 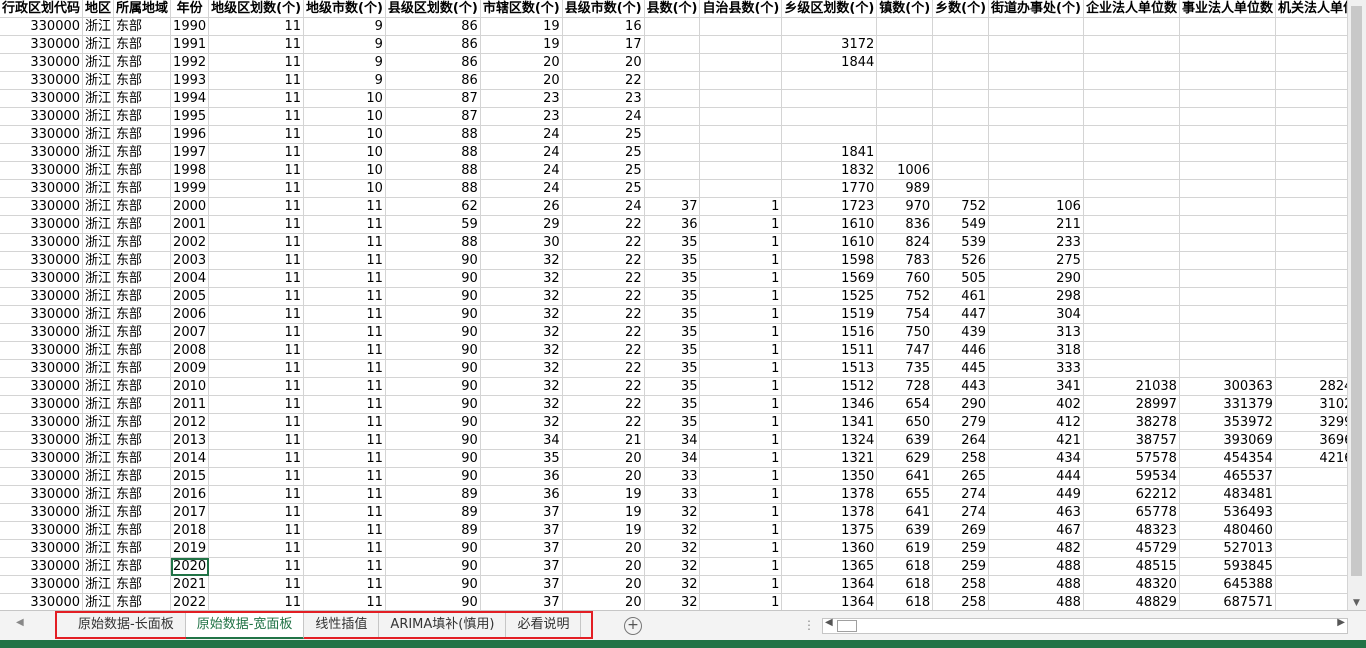 What do you see at coordinates (1036, 548) in the screenshot?
I see `table-cell: 482` at bounding box center [1036, 548].